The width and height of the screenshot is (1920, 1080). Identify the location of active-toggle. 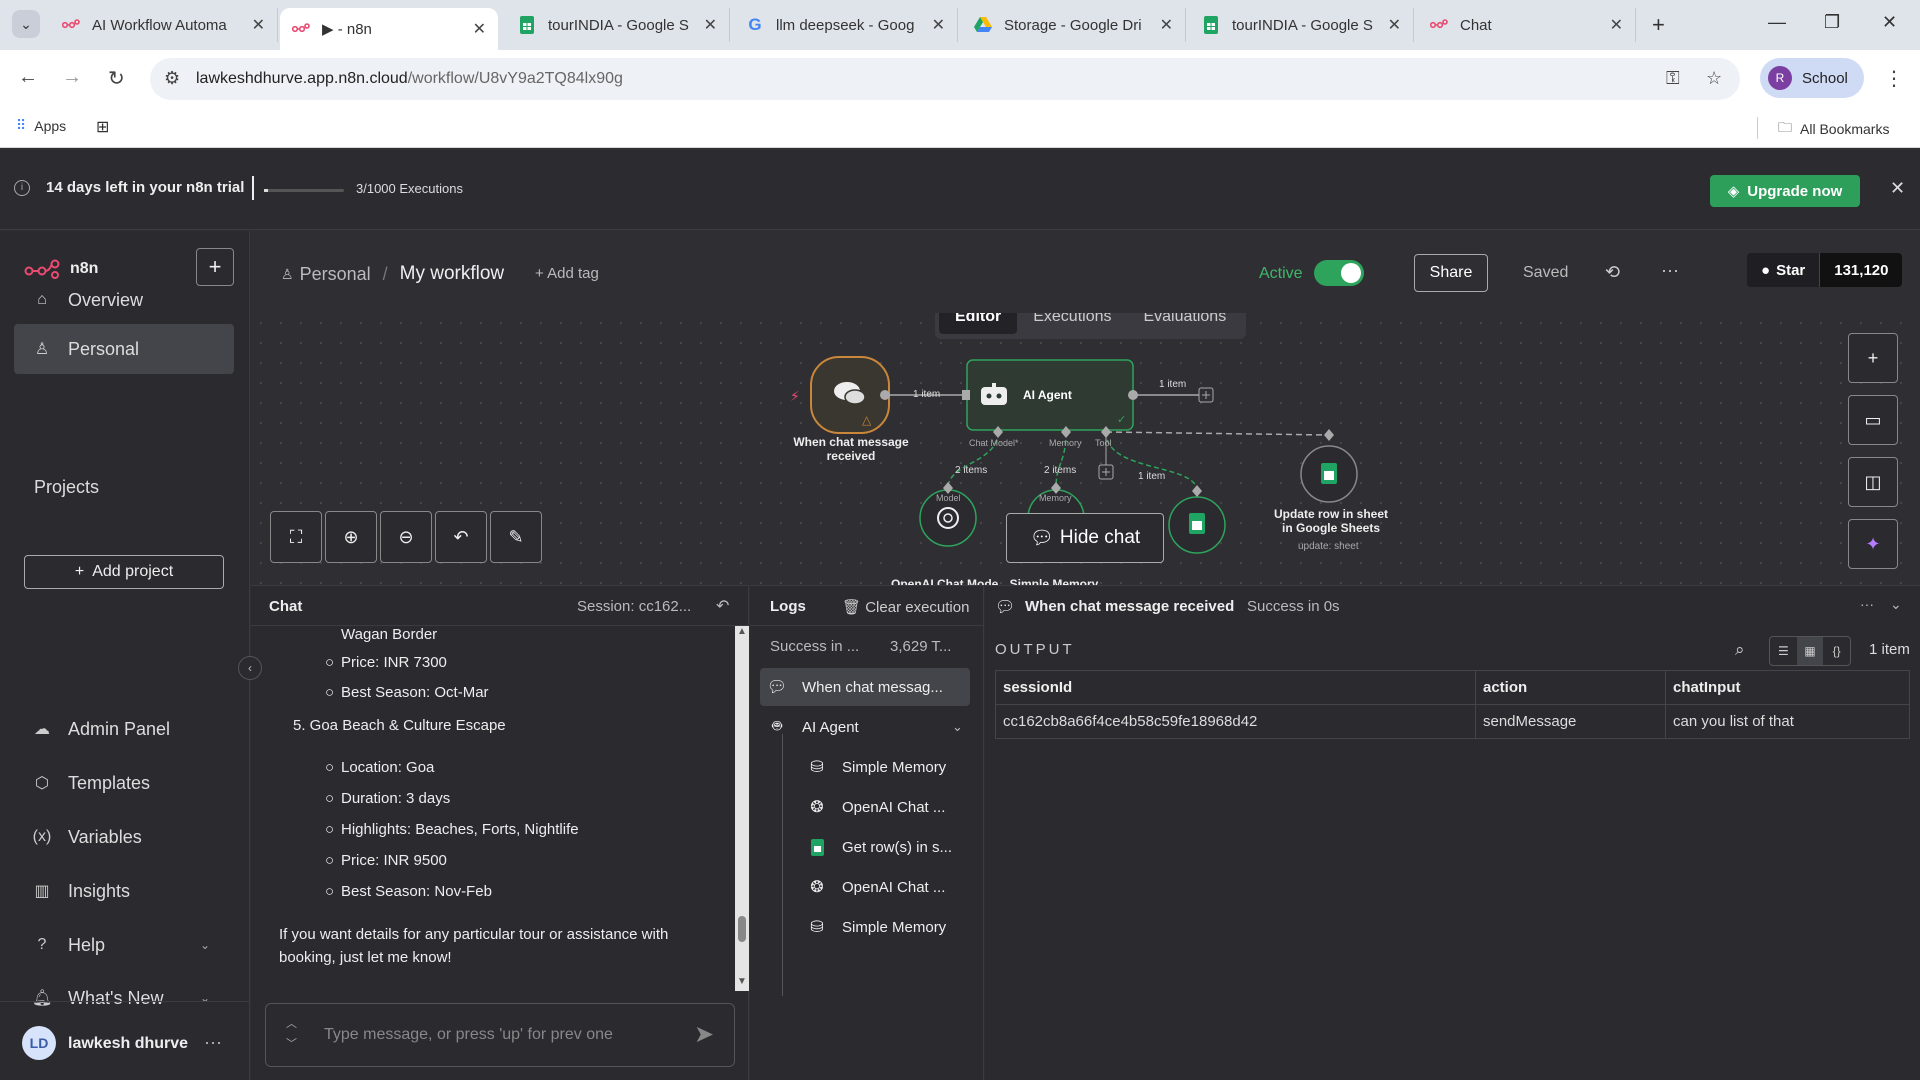
(1339, 273).